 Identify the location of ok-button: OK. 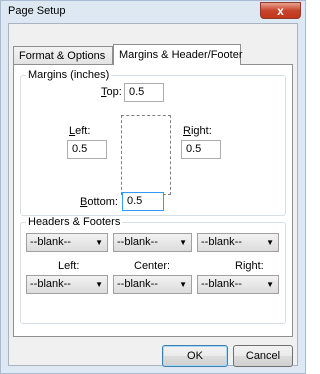
(195, 356).